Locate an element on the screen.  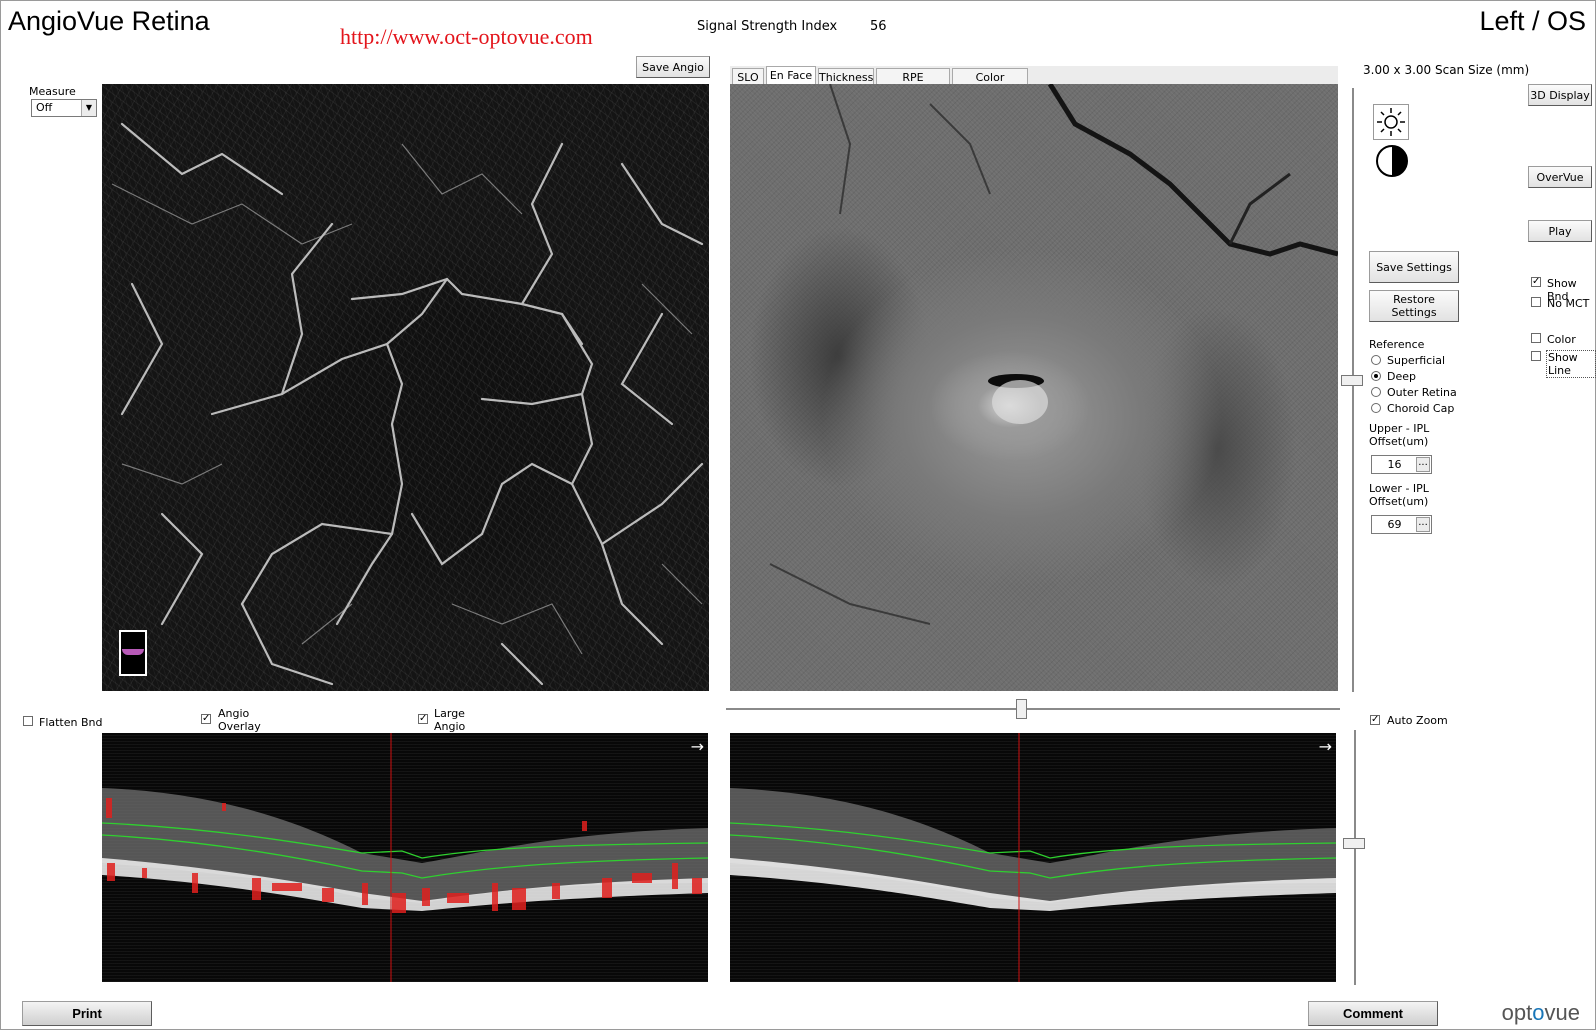
measure-select-value: Off is located at coordinates (44, 107).